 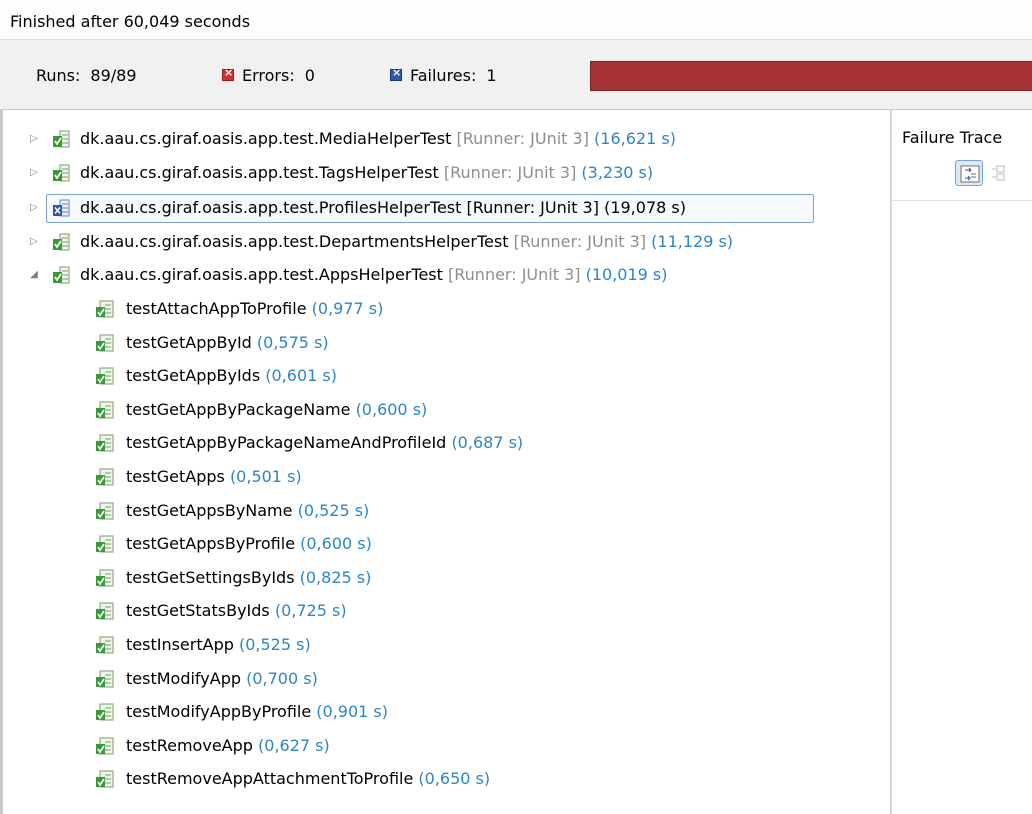 I want to click on runs-value: 89/89, so click(x=113, y=75).